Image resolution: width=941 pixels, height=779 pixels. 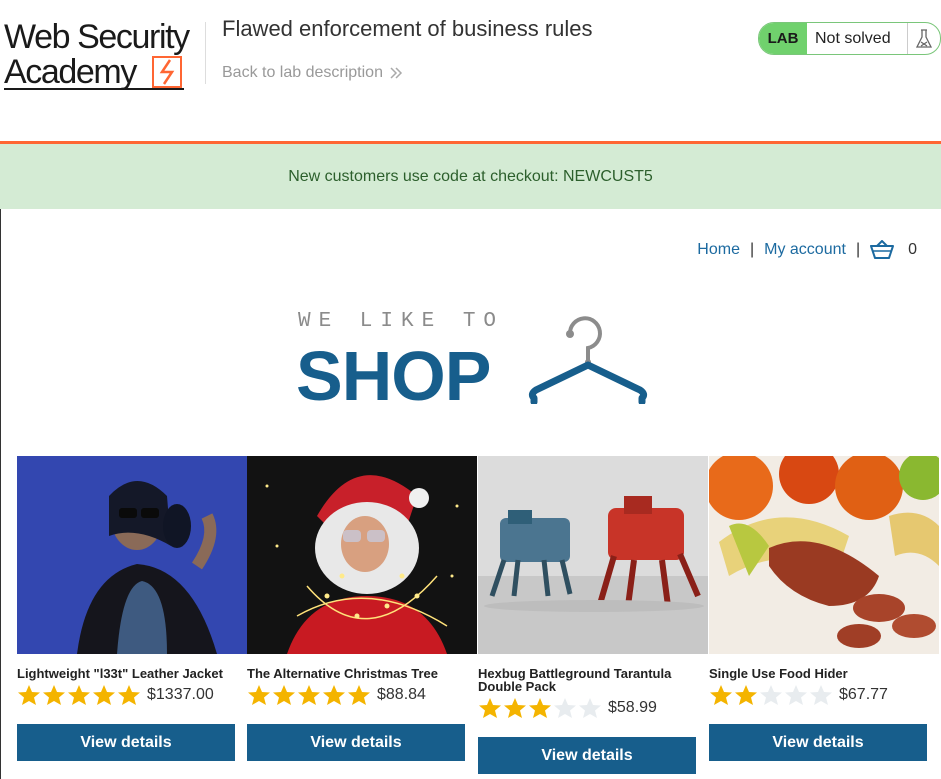 What do you see at coordinates (632, 707) in the screenshot?
I see `product-price: $58.99` at bounding box center [632, 707].